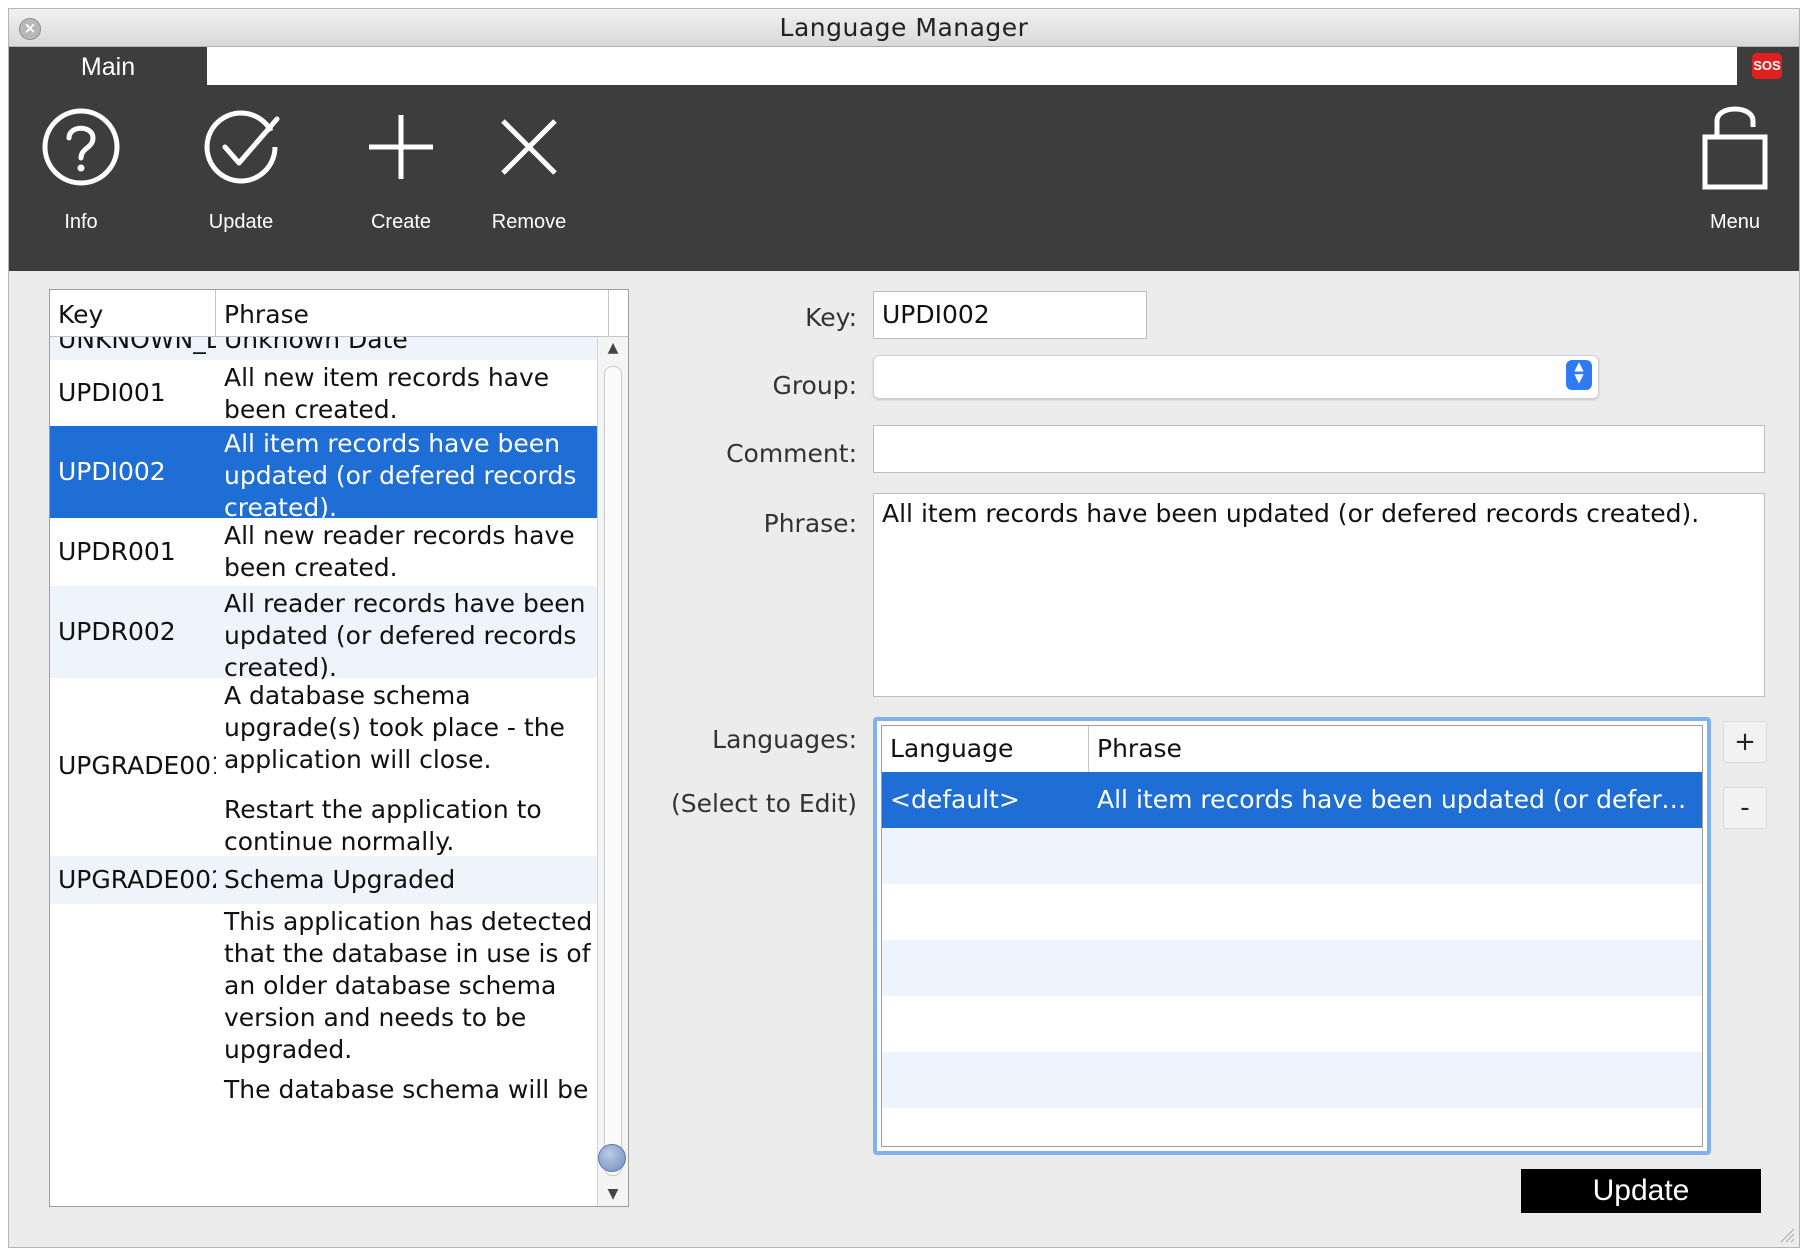 This screenshot has width=1814, height=1258. Describe the element at coordinates (112, 471) in the screenshot. I see `row-key: UPDI002` at that location.